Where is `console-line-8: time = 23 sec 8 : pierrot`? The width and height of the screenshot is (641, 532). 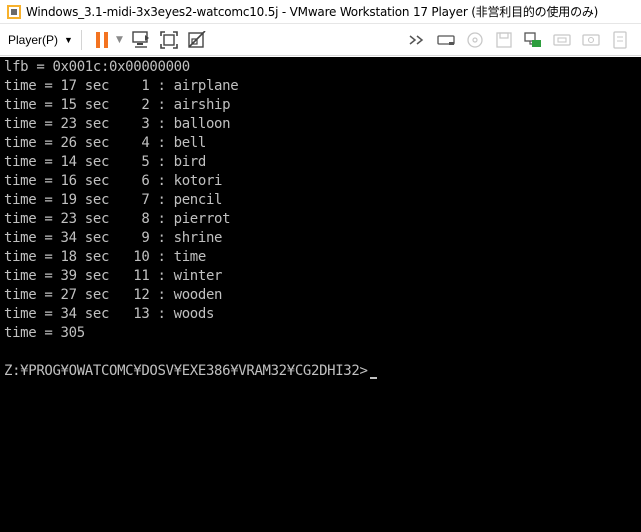 console-line-8: time = 23 sec 8 : pierrot is located at coordinates (117, 219).